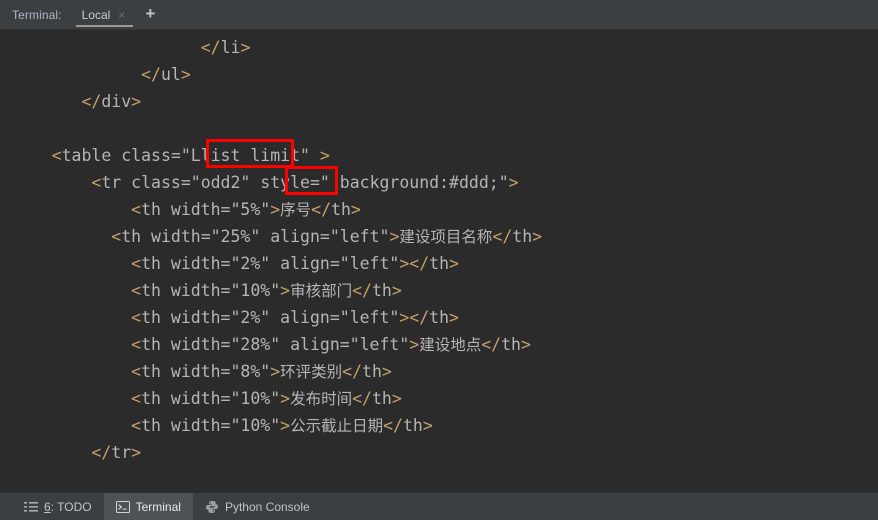 This screenshot has width=878, height=520. I want to click on statusbar-item-terminal: Terminal, so click(148, 506).